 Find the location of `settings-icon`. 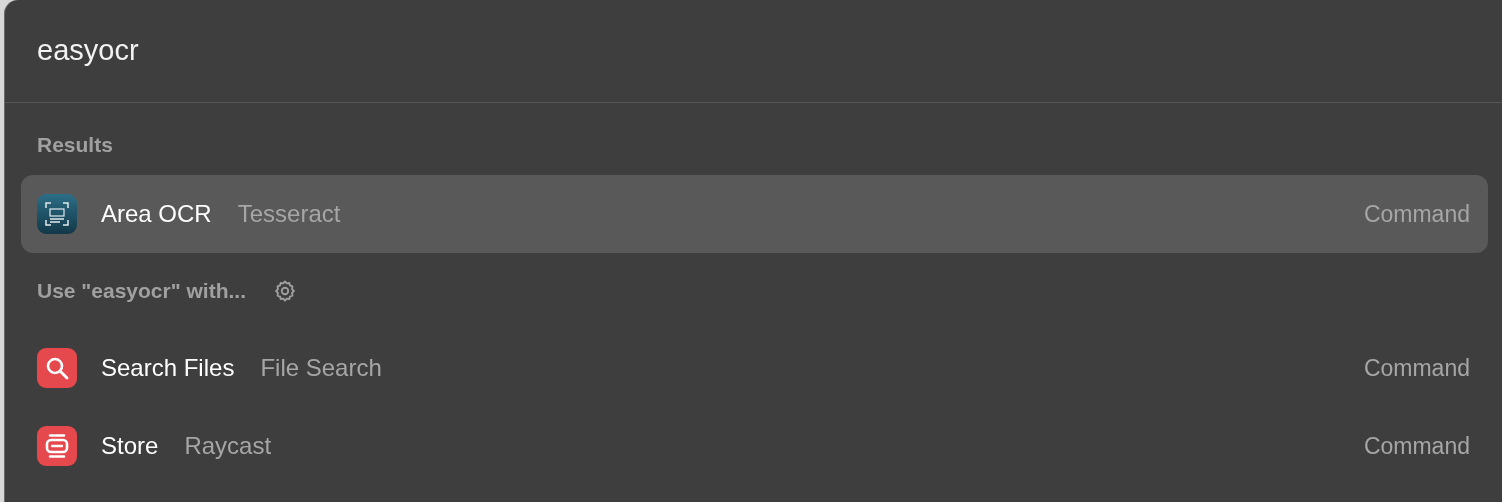

settings-icon is located at coordinates (285, 291).